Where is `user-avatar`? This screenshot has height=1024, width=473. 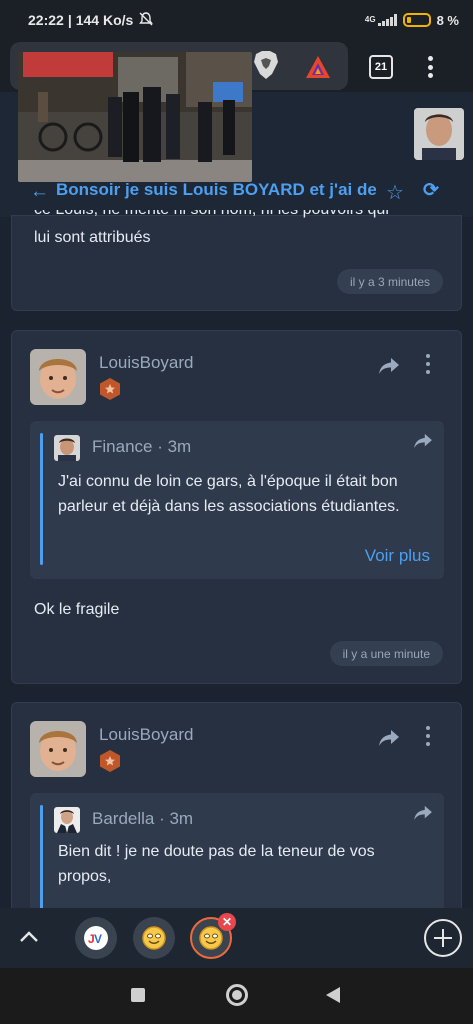
user-avatar is located at coordinates (439, 134).